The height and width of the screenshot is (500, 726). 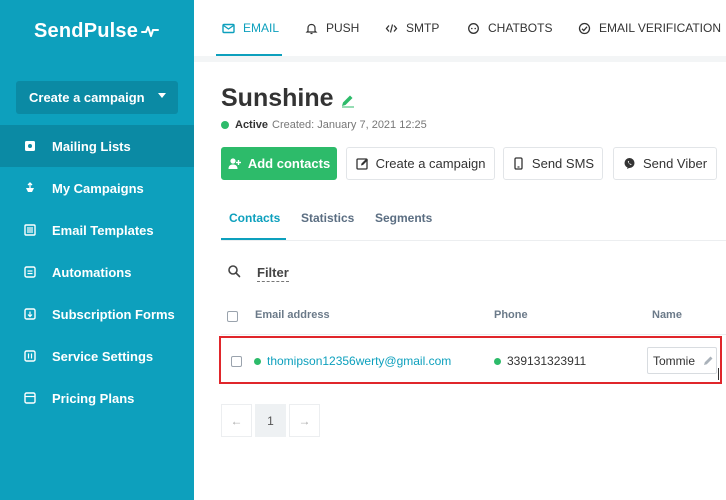 What do you see at coordinates (349, 125) in the screenshot?
I see `created-date: Created: January 7, 2021 12:25` at bounding box center [349, 125].